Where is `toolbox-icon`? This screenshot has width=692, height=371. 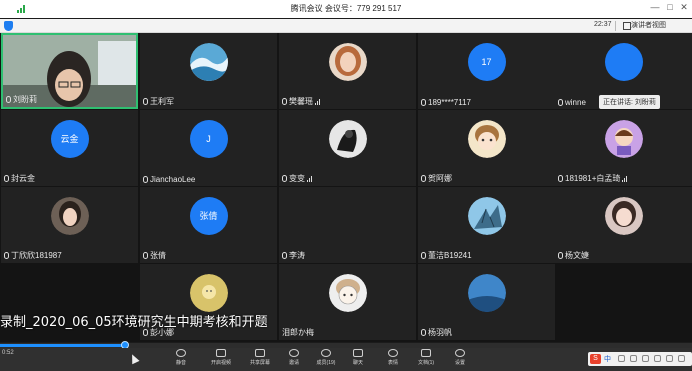
toolbox-icon is located at coordinates (681, 358).